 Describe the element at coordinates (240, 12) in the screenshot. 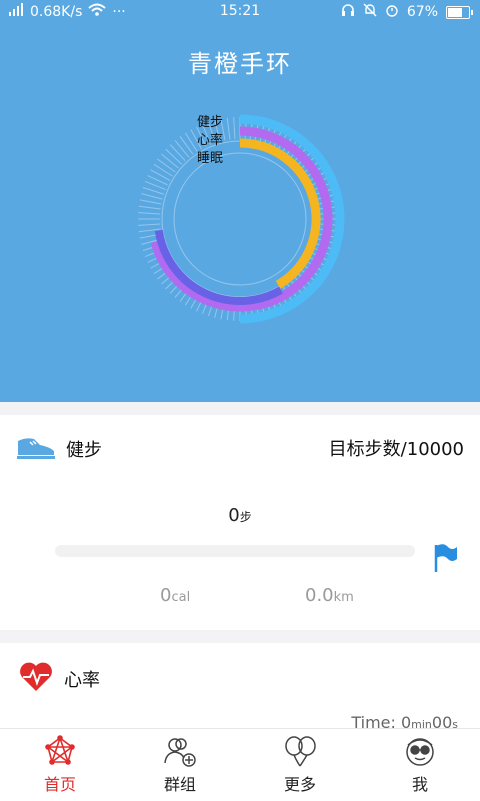

I see `status-bar: 0.68K/s ··· 15:21 67%` at that location.